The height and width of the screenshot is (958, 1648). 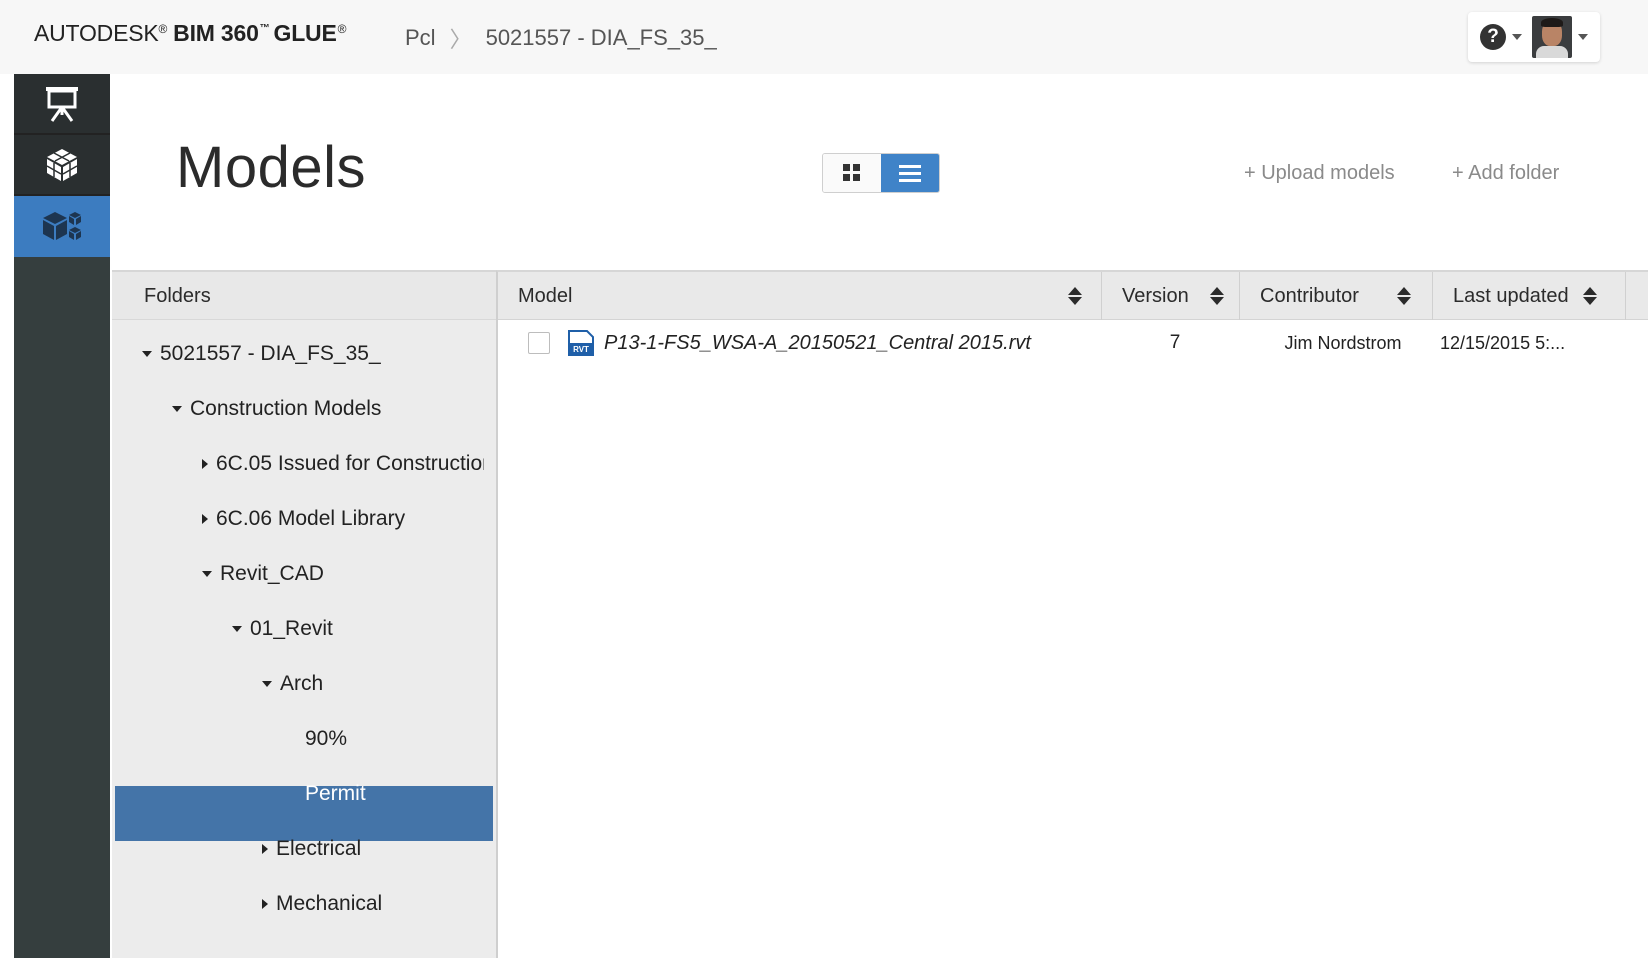 I want to click on tree-item-label: 90%, so click(x=326, y=738).